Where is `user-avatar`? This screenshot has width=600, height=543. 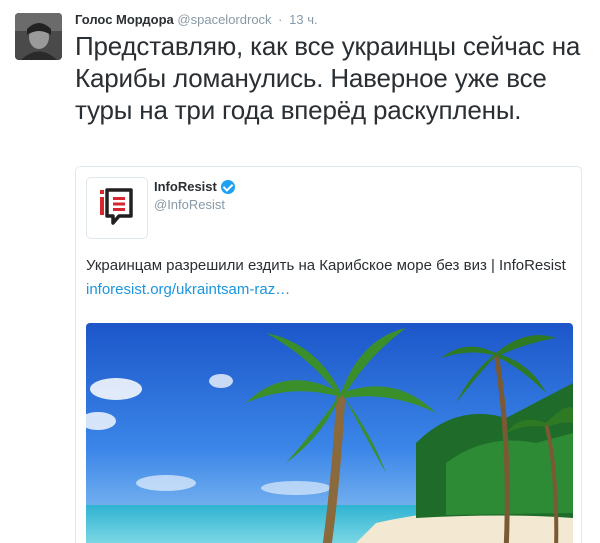
user-avatar is located at coordinates (38, 36).